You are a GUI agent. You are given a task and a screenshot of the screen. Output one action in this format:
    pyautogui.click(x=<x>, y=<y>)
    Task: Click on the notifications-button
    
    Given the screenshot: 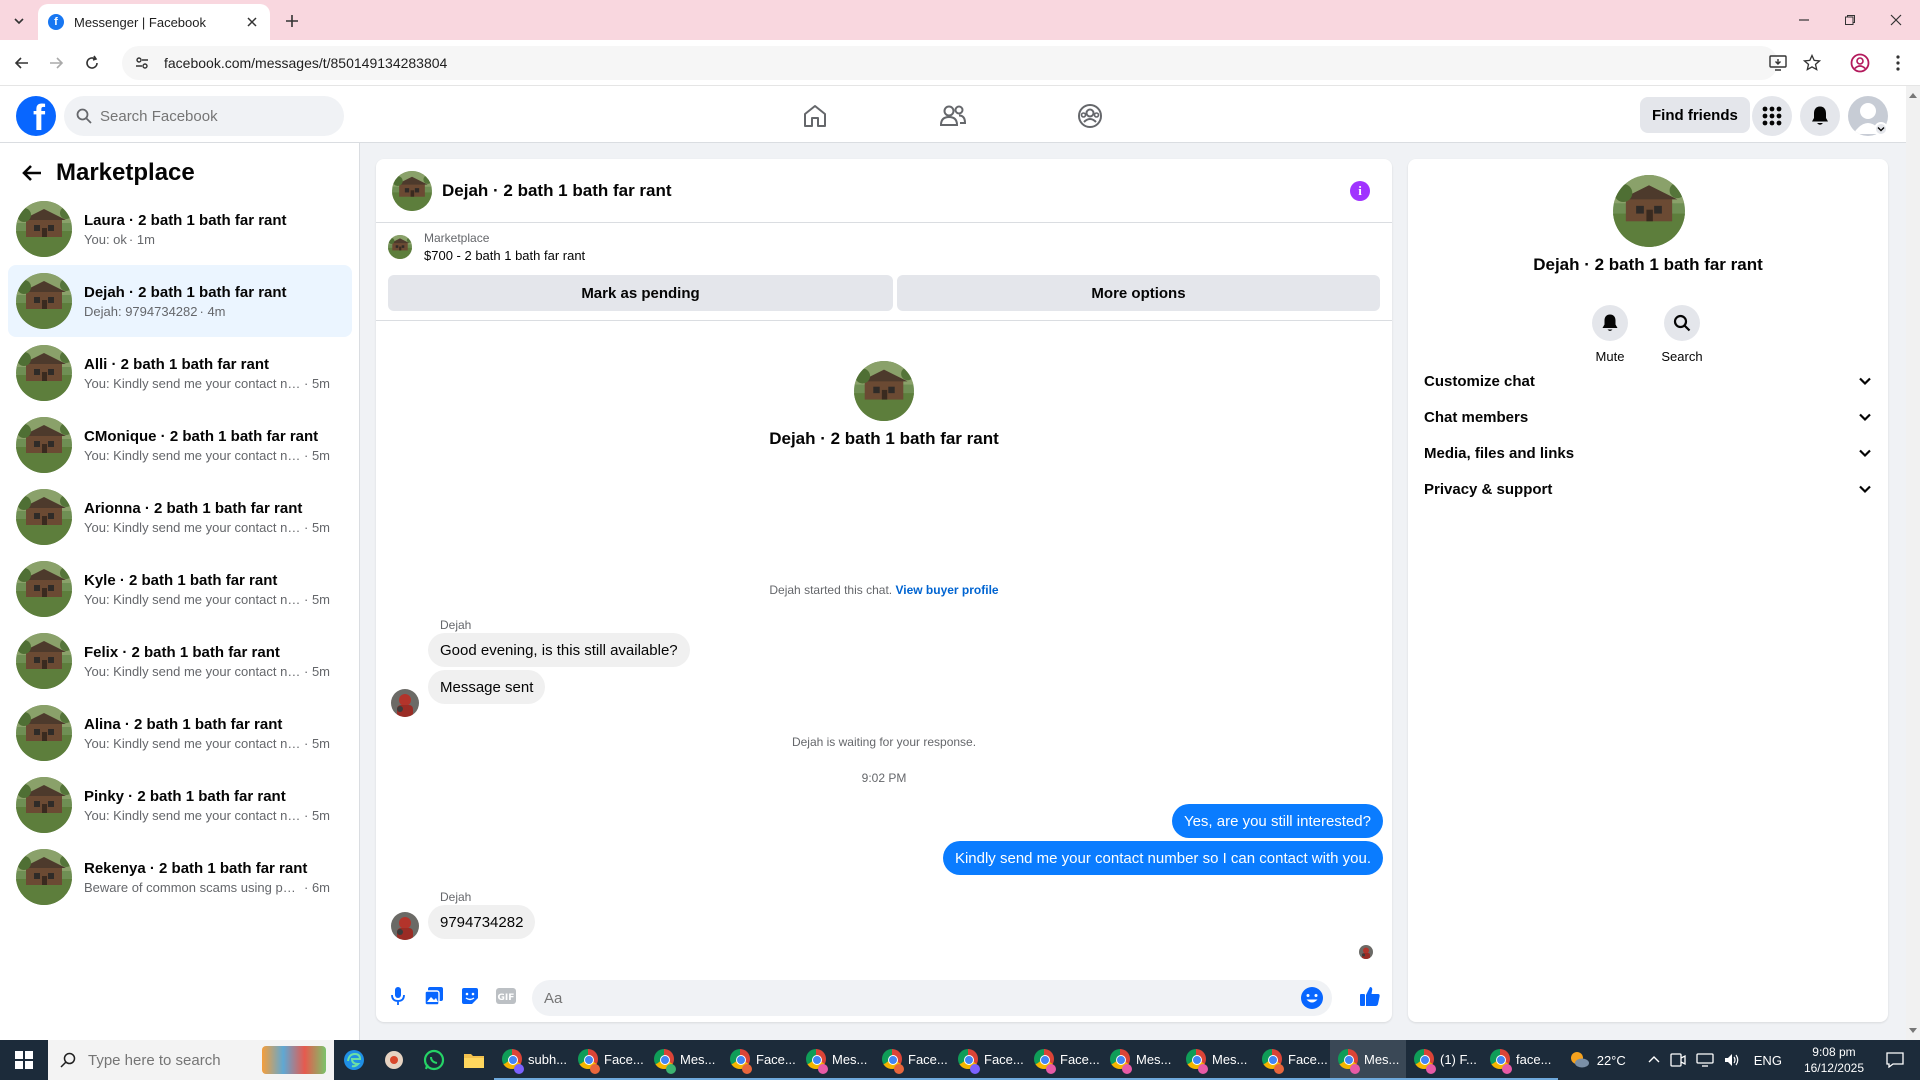 What is the action you would take?
    pyautogui.click(x=1820, y=116)
    